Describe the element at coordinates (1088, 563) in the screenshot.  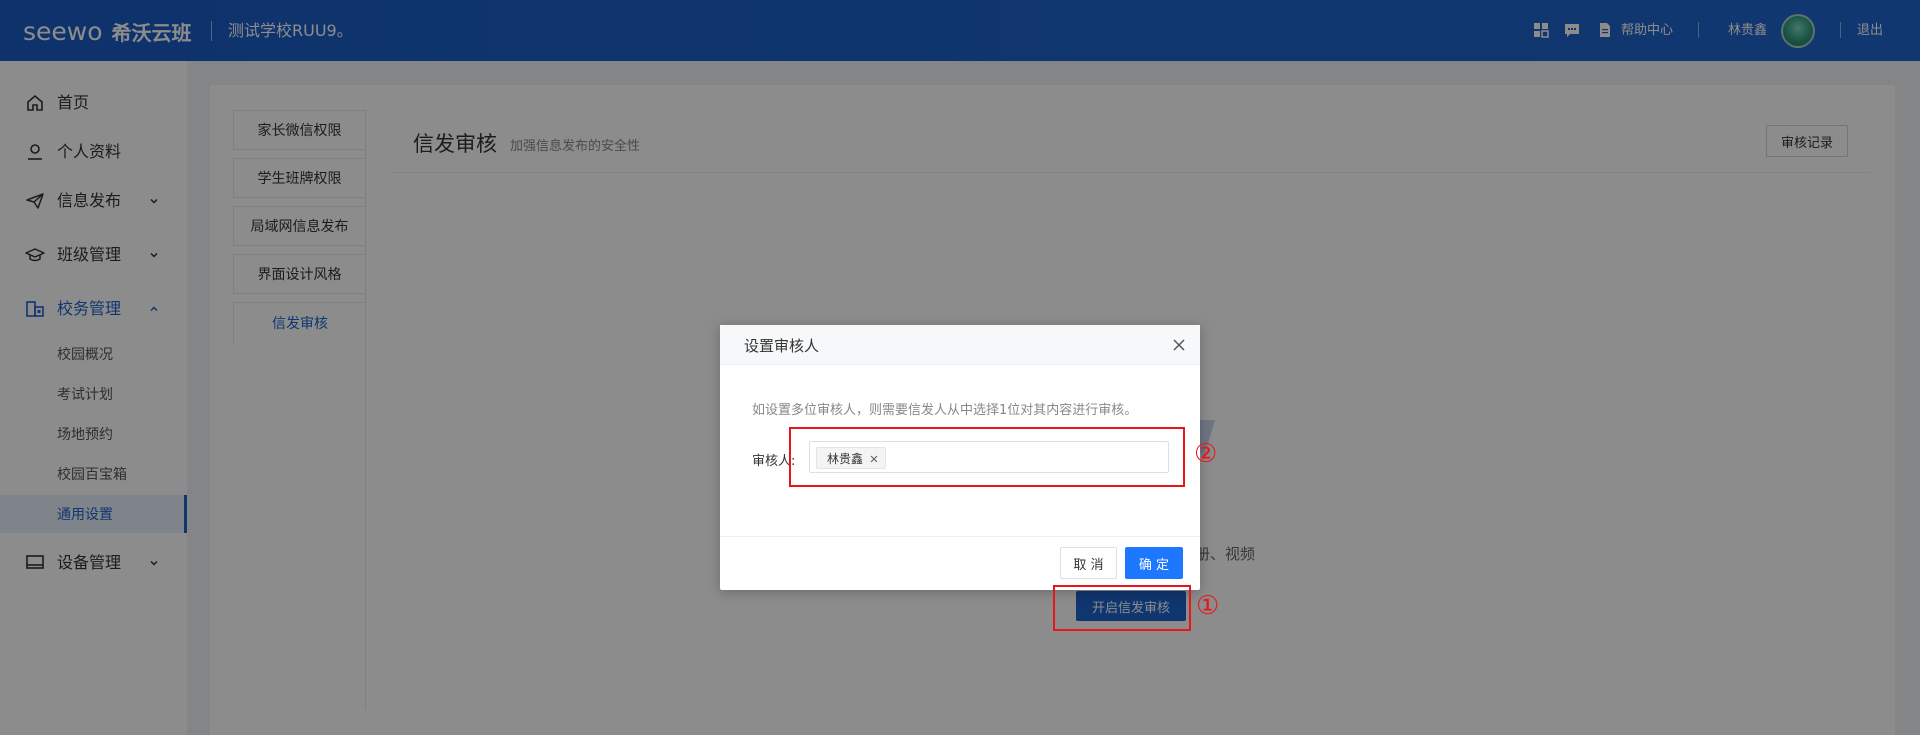
I see `cancel-button: 取 消` at that location.